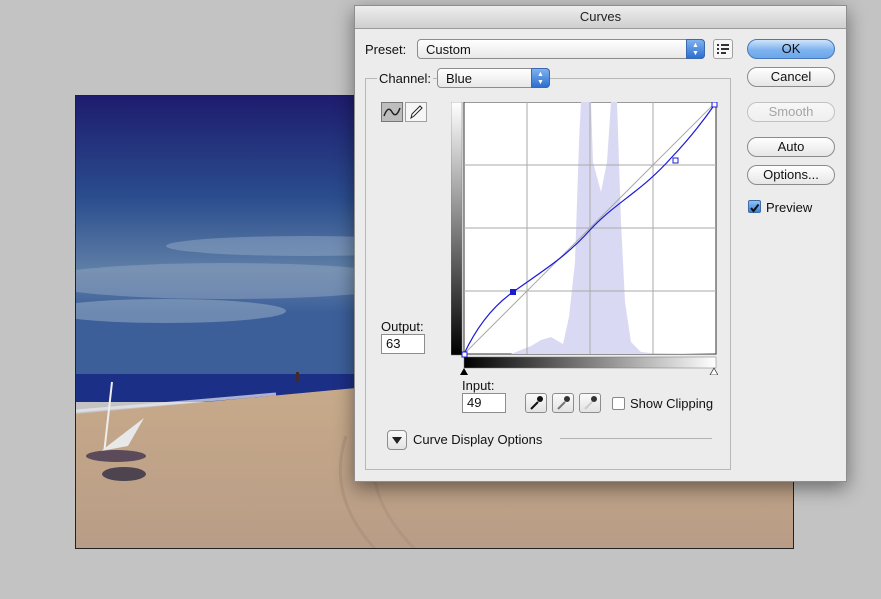 This screenshot has width=881, height=599. What do you see at coordinates (618, 403) in the screenshot?
I see `show-clipping-checkbox` at bounding box center [618, 403].